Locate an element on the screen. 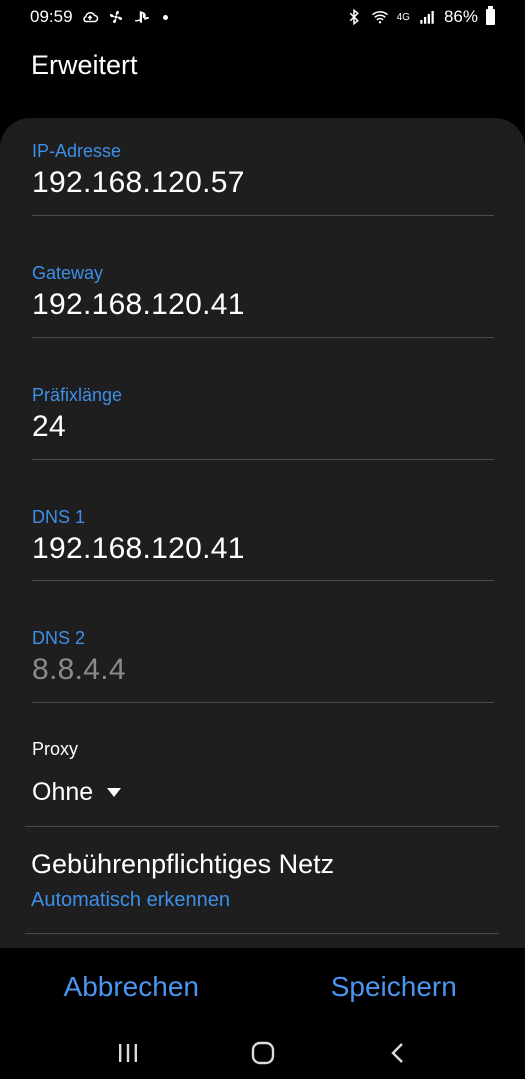 This screenshot has height=1079, width=525. gateway-field: Gateway 192.168.120.41 is located at coordinates (263, 300).